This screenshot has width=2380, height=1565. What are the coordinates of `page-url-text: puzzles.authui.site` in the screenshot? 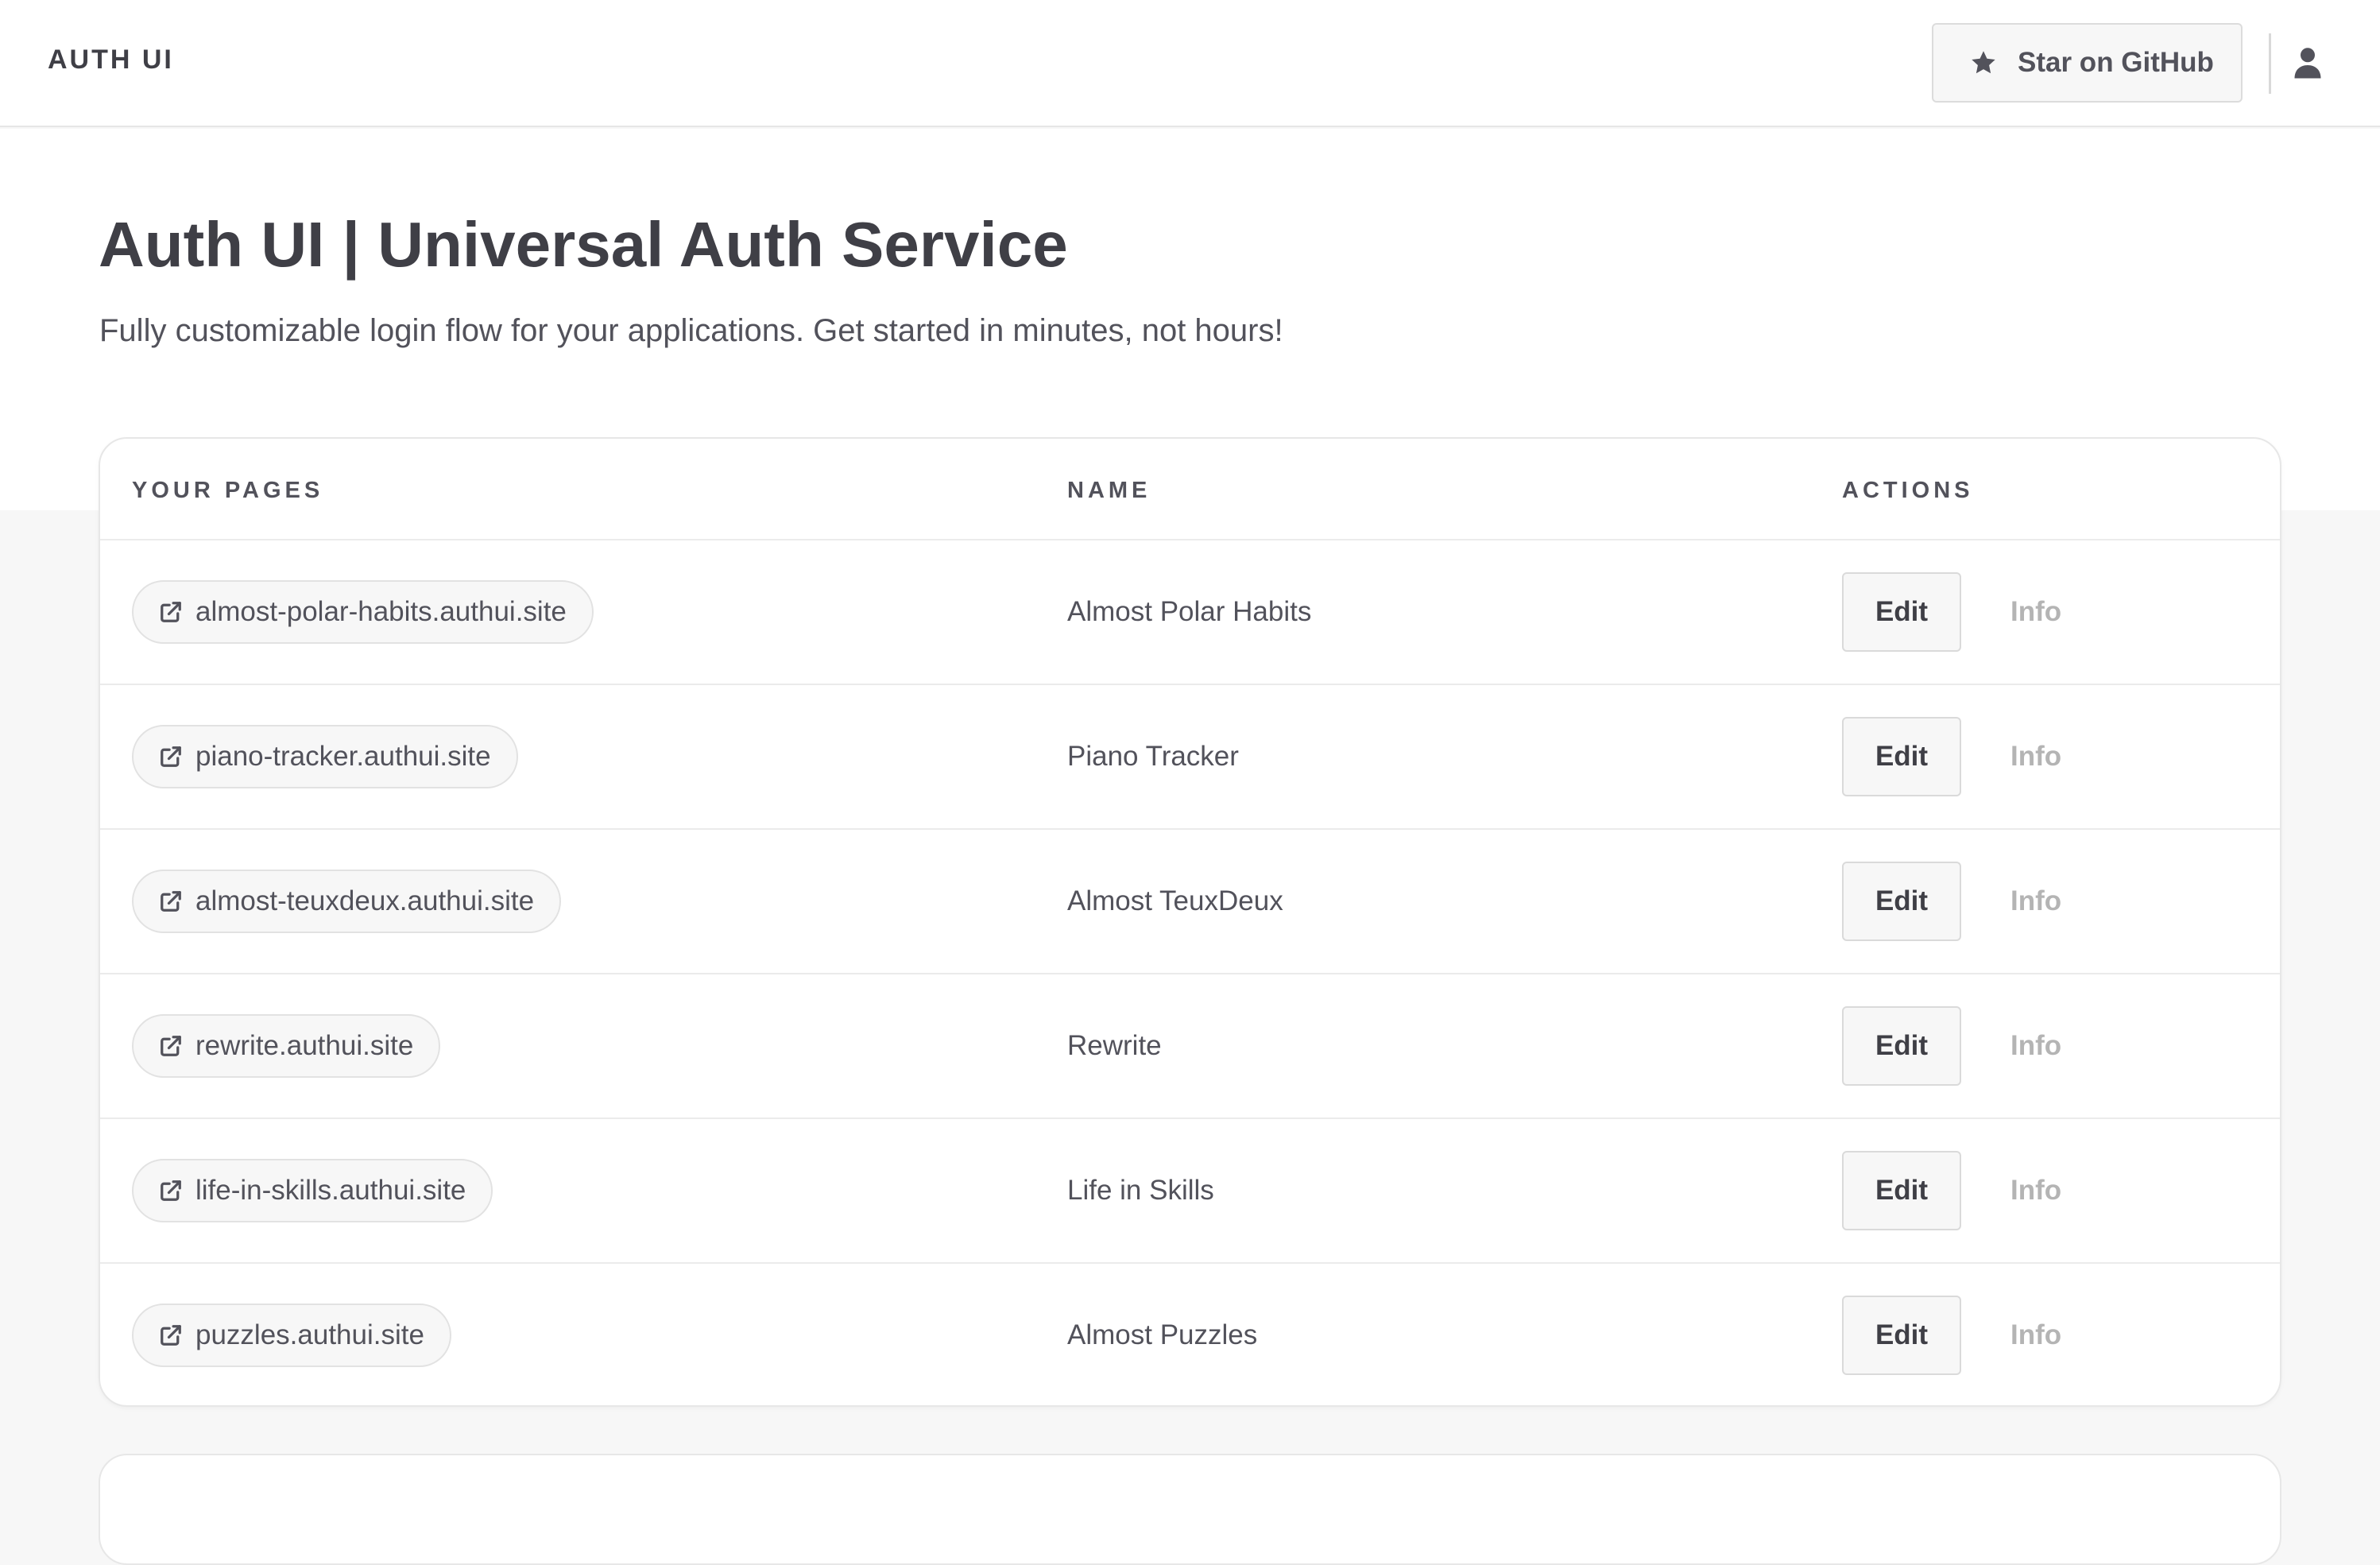 It's located at (309, 1334).